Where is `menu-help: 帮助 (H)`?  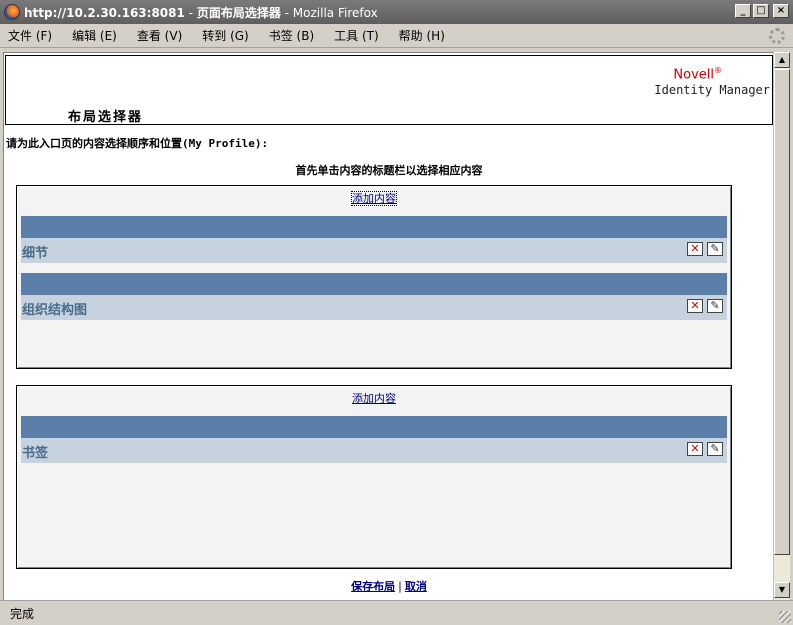 menu-help: 帮助 (H) is located at coordinates (422, 35).